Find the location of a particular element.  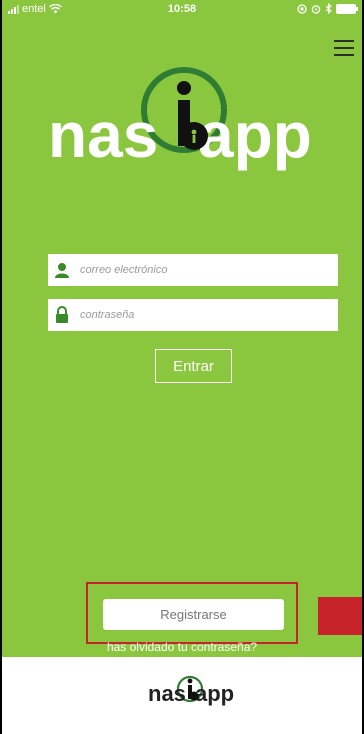

logo-text-app: app is located at coordinates (255, 135).